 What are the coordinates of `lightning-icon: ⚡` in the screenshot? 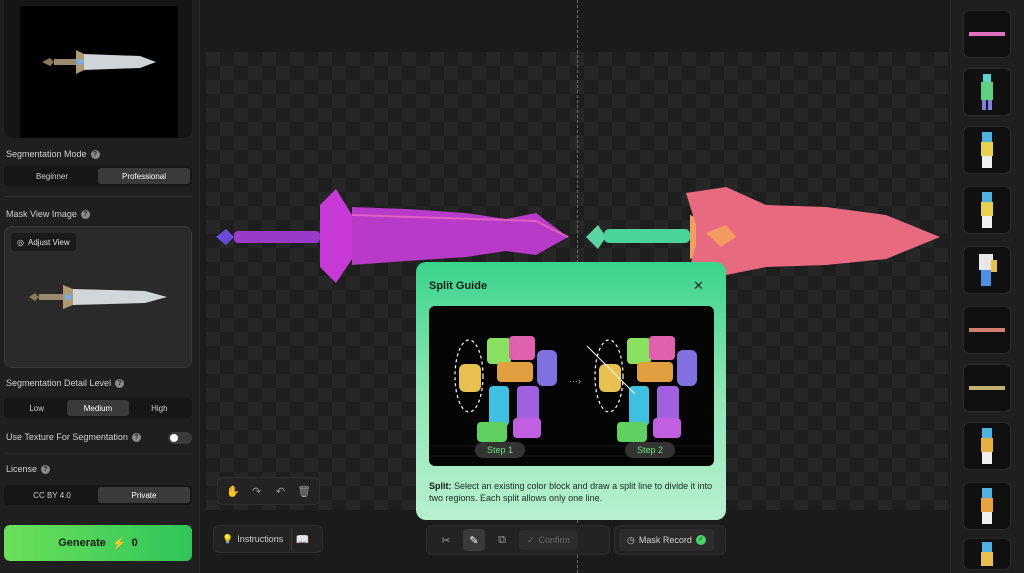 It's located at (118, 543).